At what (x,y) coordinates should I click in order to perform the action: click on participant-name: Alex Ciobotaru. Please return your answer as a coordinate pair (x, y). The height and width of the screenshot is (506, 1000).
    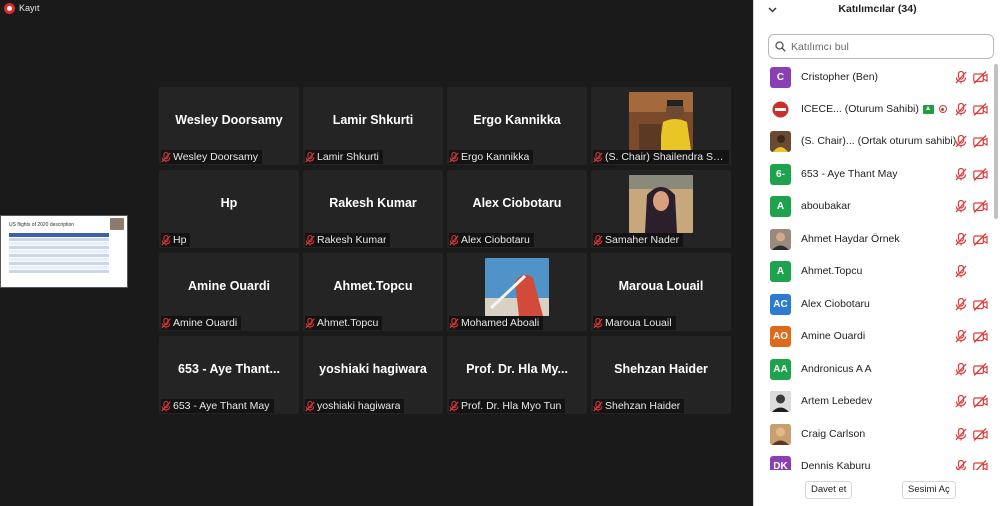
    Looking at the image, I should click on (835, 304).